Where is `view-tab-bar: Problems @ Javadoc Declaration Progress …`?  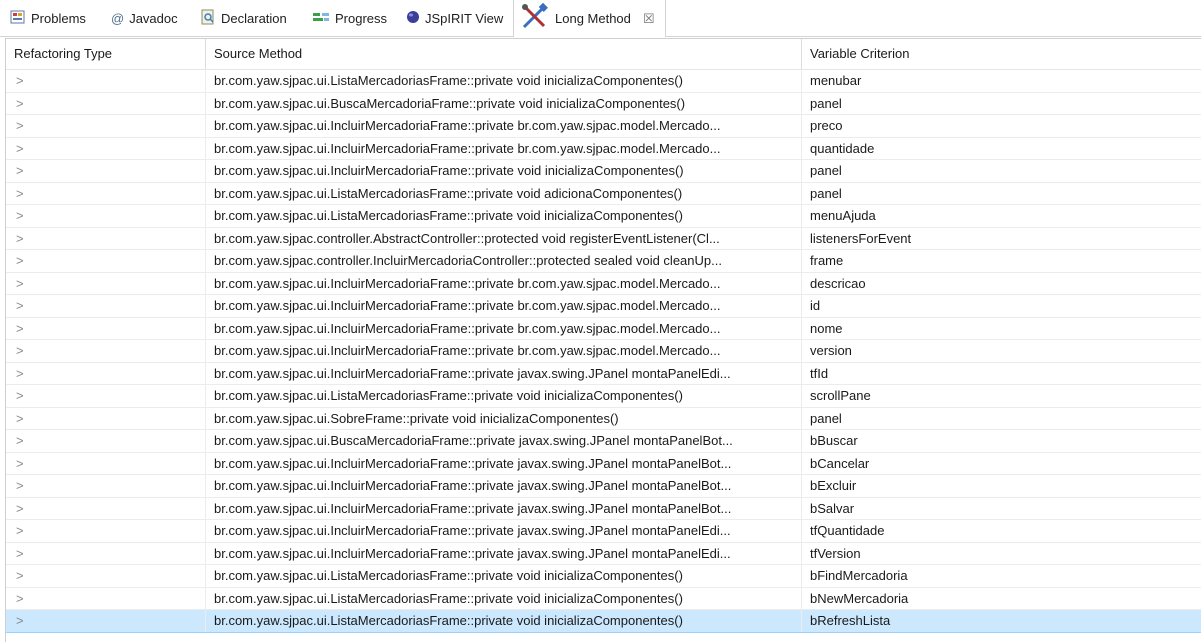 view-tab-bar: Problems @ Javadoc Declaration Progress … is located at coordinates (600, 18).